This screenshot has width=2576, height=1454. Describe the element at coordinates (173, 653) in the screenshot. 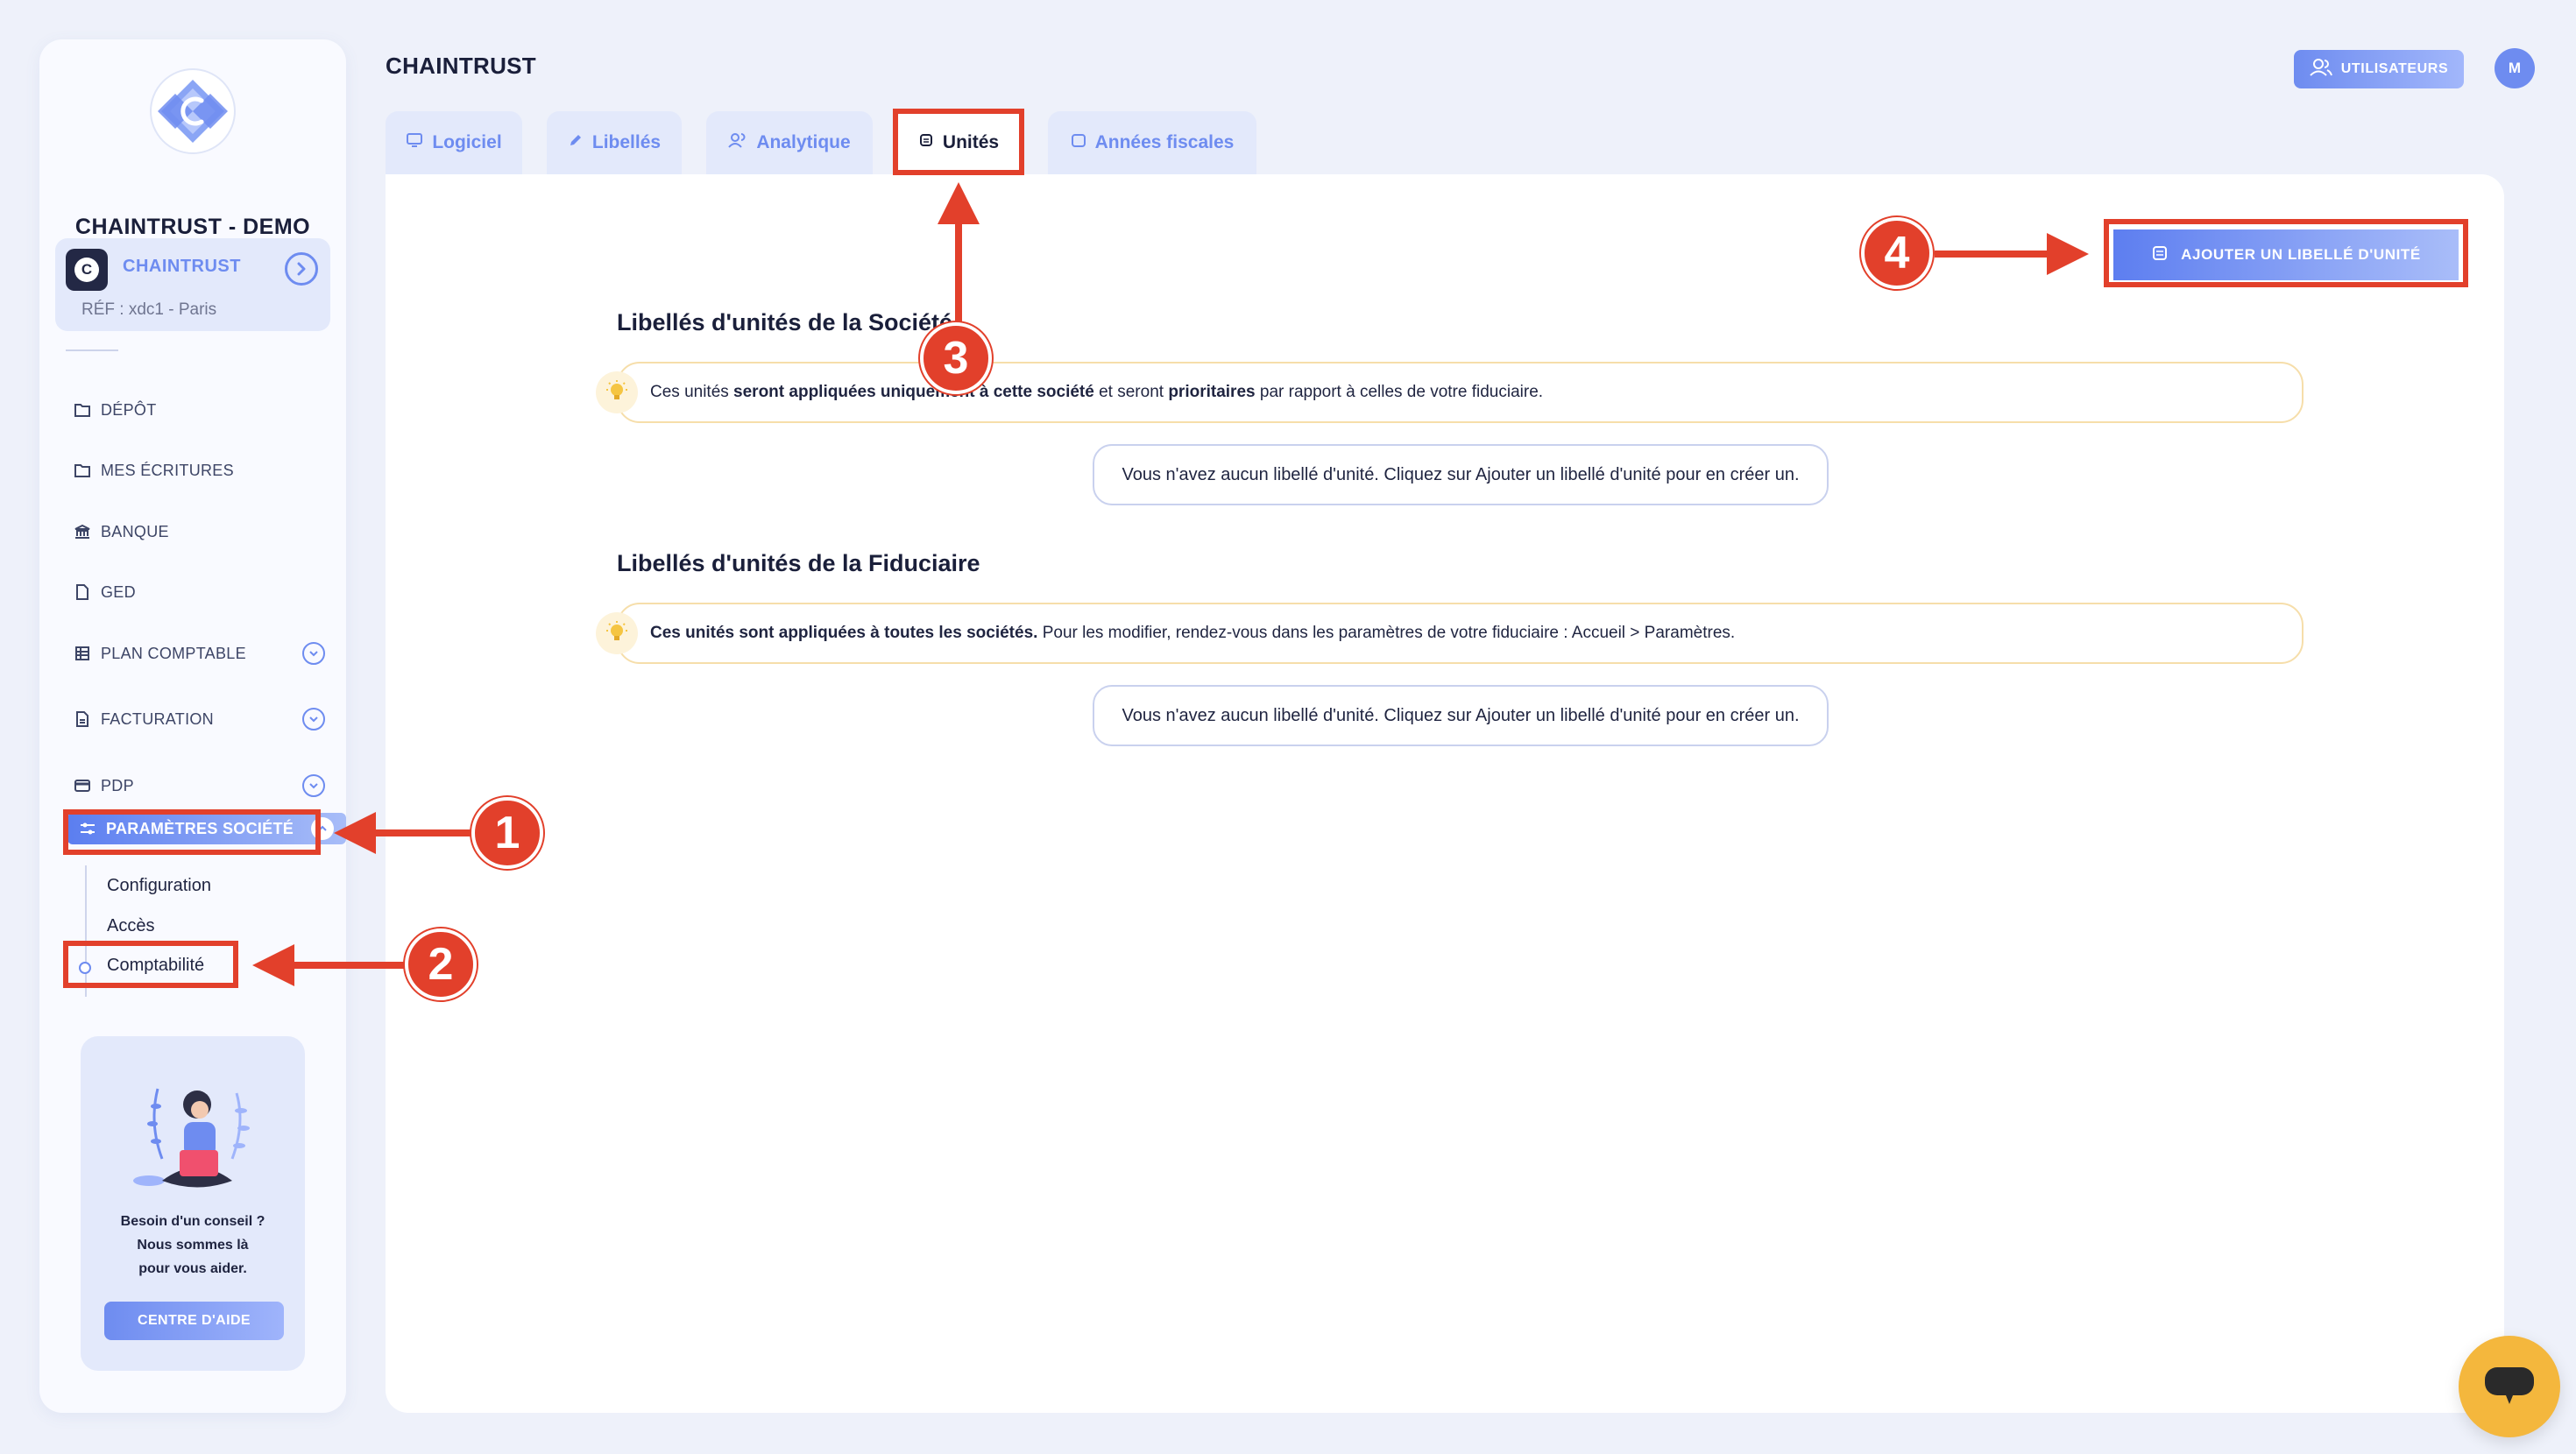

I see `nav-label: PLAN COMPTABLE` at that location.